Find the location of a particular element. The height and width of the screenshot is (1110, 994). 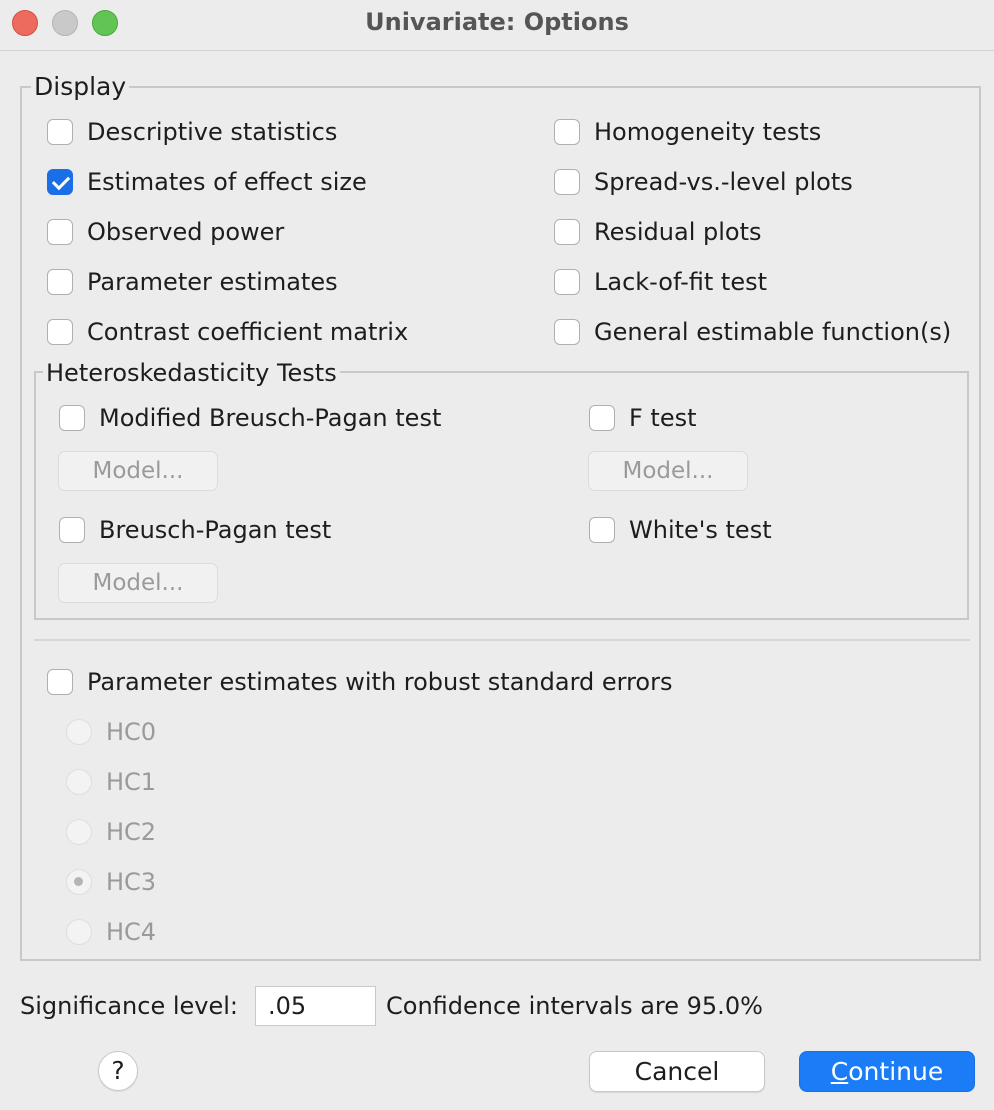

bp-option: Breusch-Pagan test is located at coordinates (195, 530).